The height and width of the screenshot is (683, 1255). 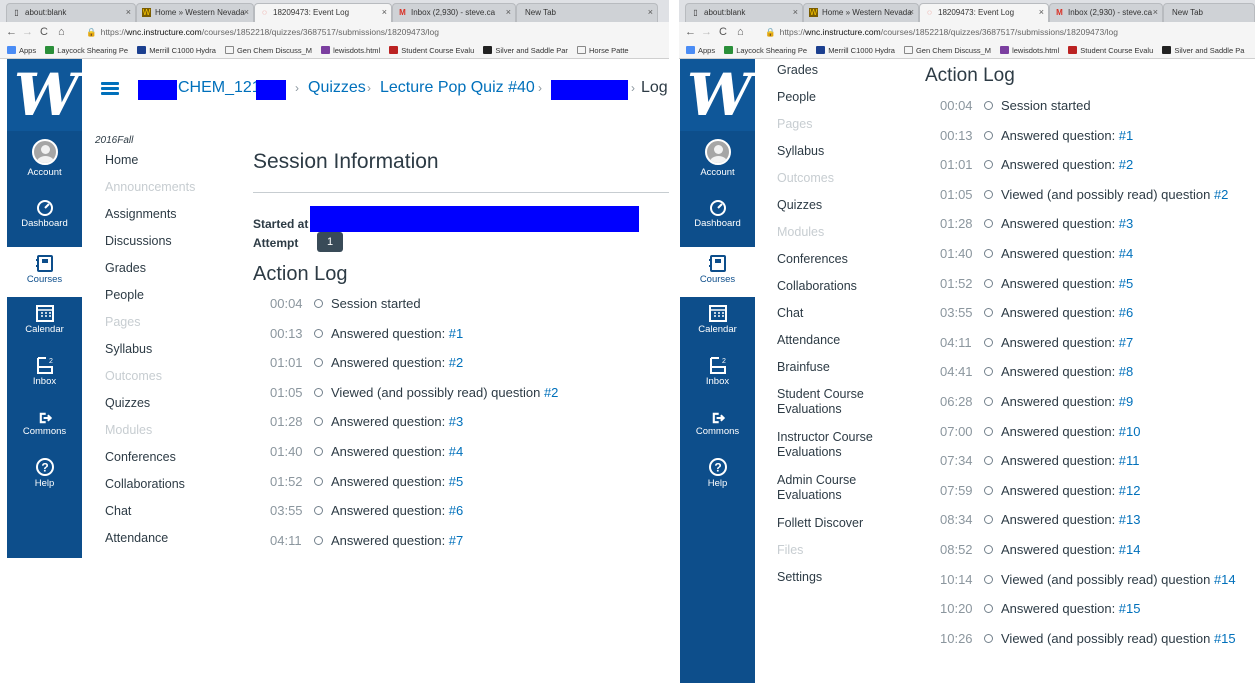 I want to click on course-nav-instructor-course: Instructor Course Evaluations, so click(x=825, y=445).